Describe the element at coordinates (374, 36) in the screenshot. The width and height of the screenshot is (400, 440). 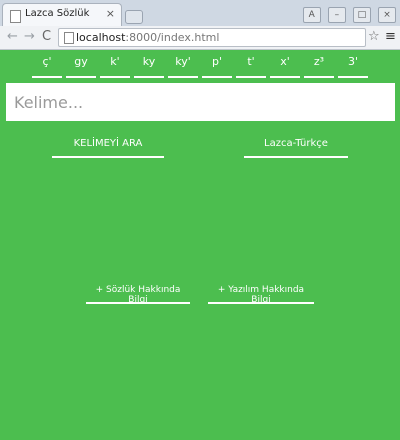
I see `bookmark-star-icon: ☆` at that location.